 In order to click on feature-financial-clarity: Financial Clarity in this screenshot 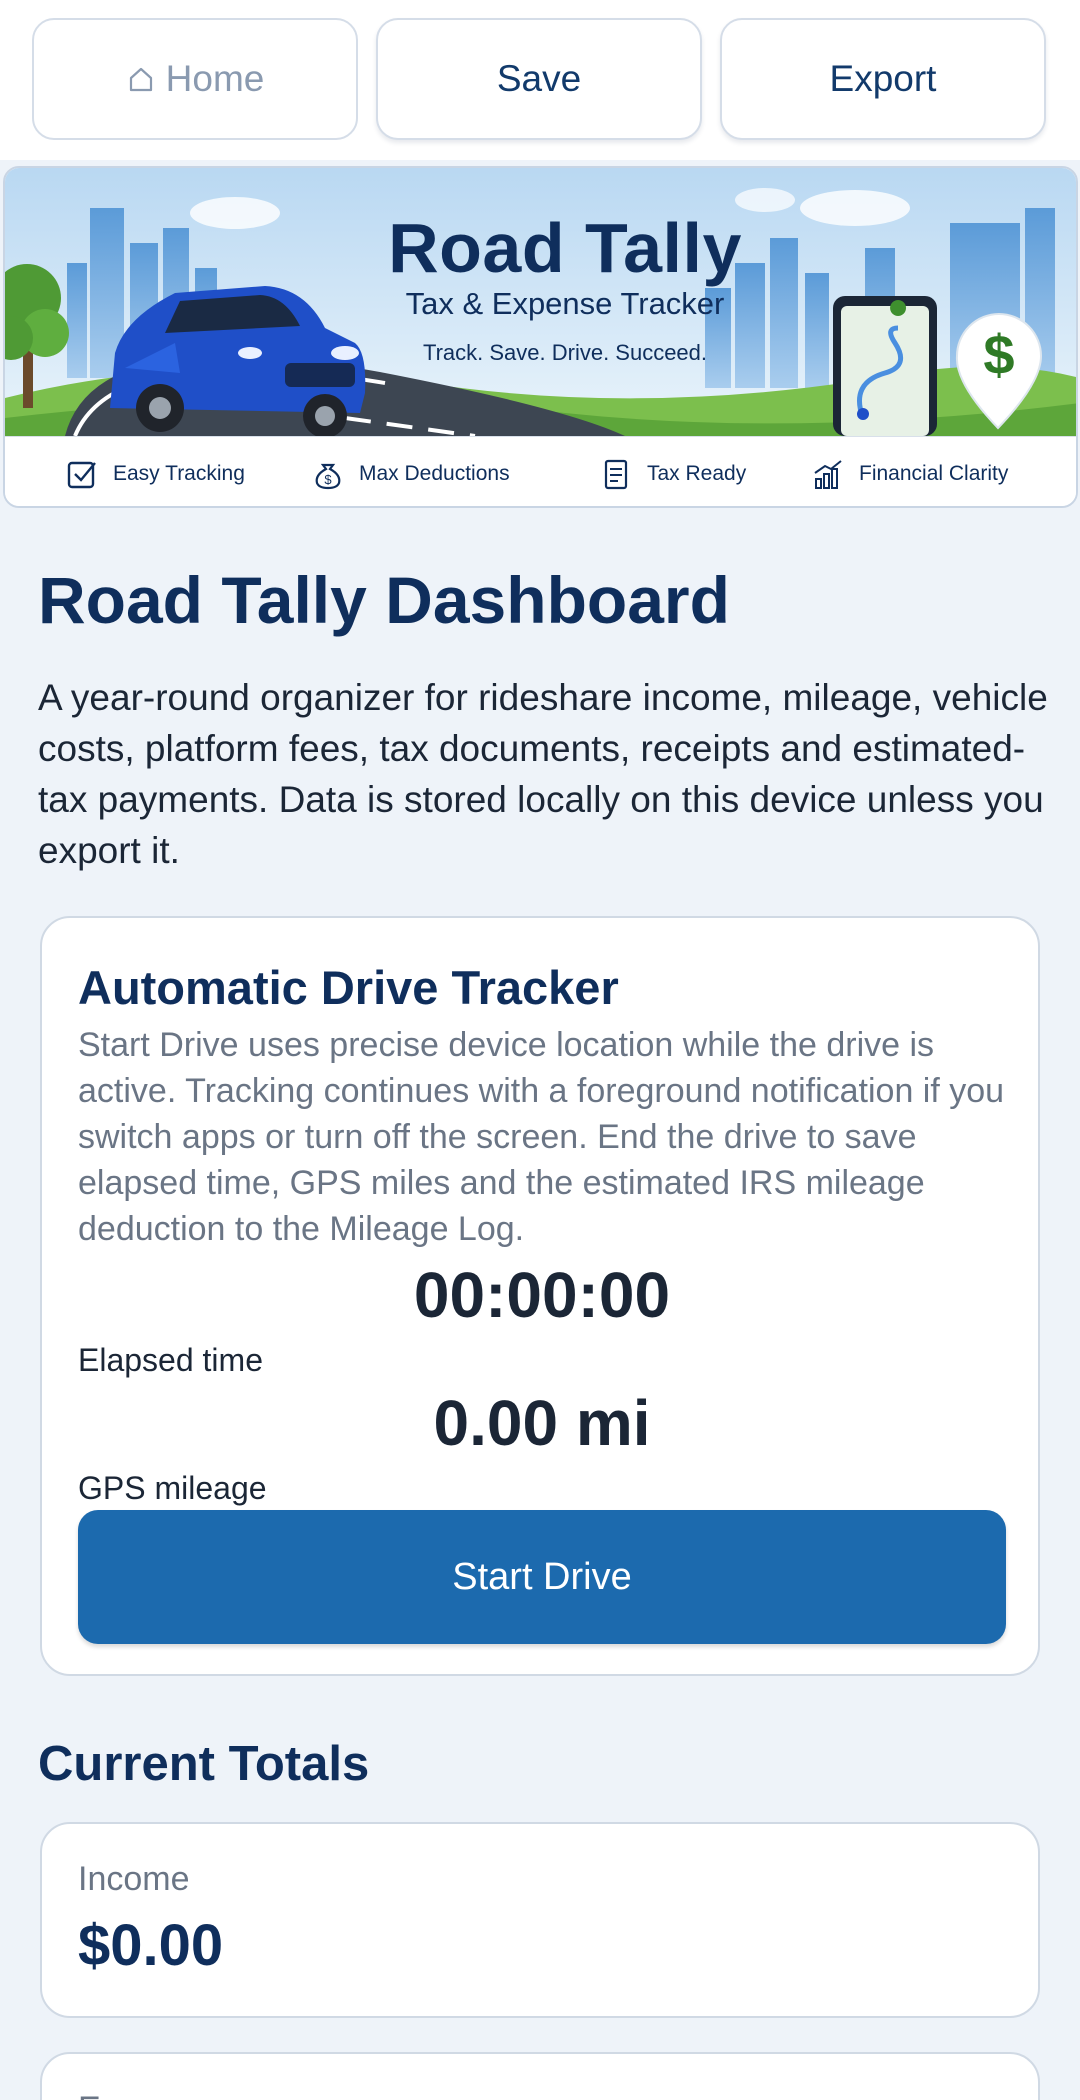, I will do `click(910, 471)`.